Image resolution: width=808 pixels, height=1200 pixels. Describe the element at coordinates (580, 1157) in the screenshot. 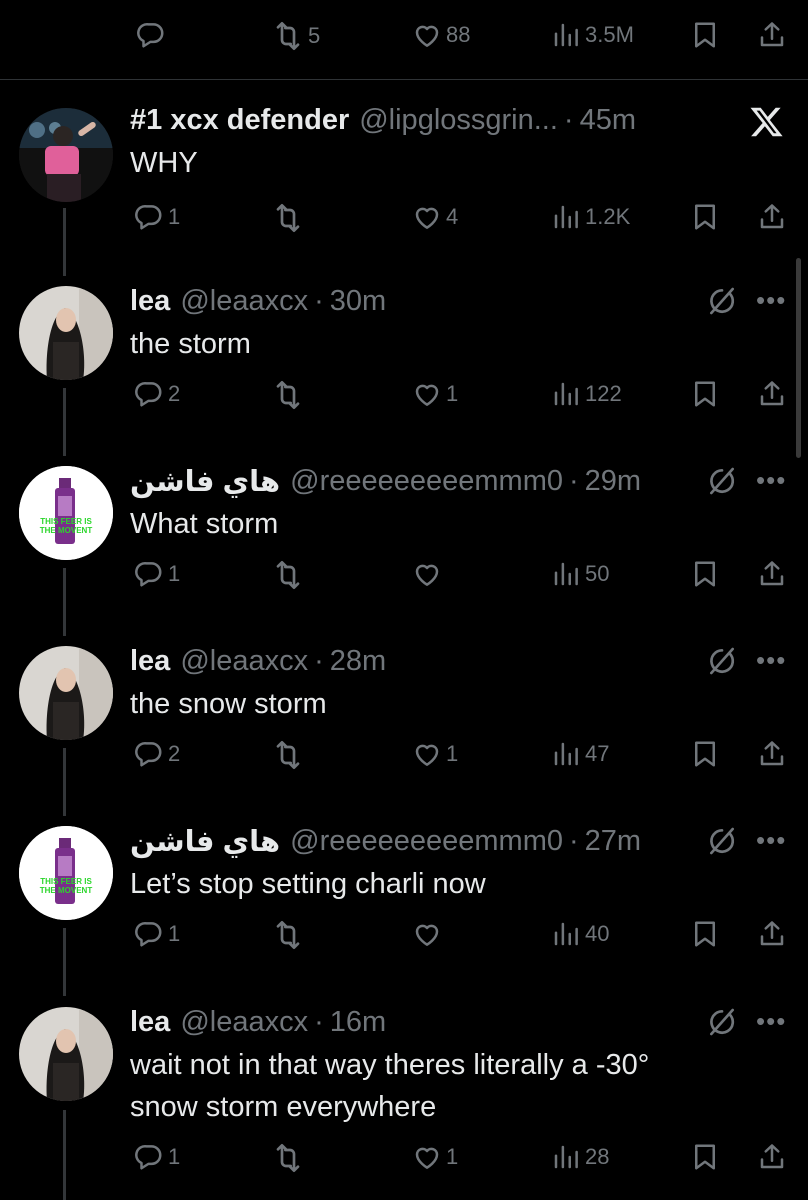

I see `views-button: 28` at that location.